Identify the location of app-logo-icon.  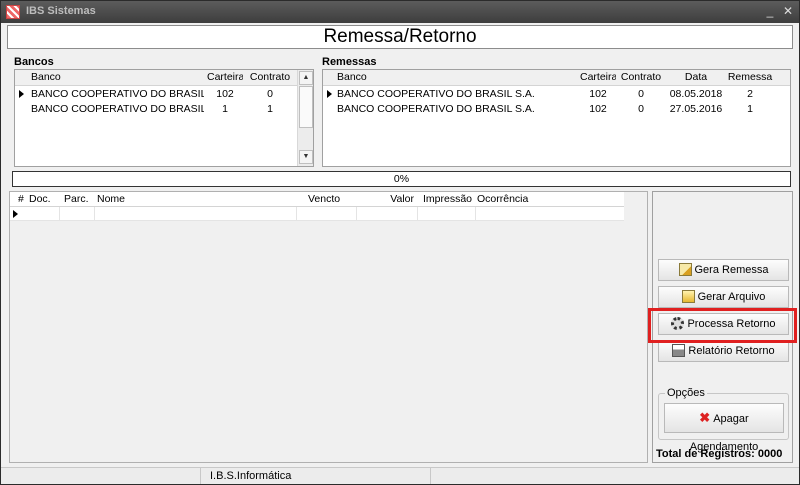
(13, 12).